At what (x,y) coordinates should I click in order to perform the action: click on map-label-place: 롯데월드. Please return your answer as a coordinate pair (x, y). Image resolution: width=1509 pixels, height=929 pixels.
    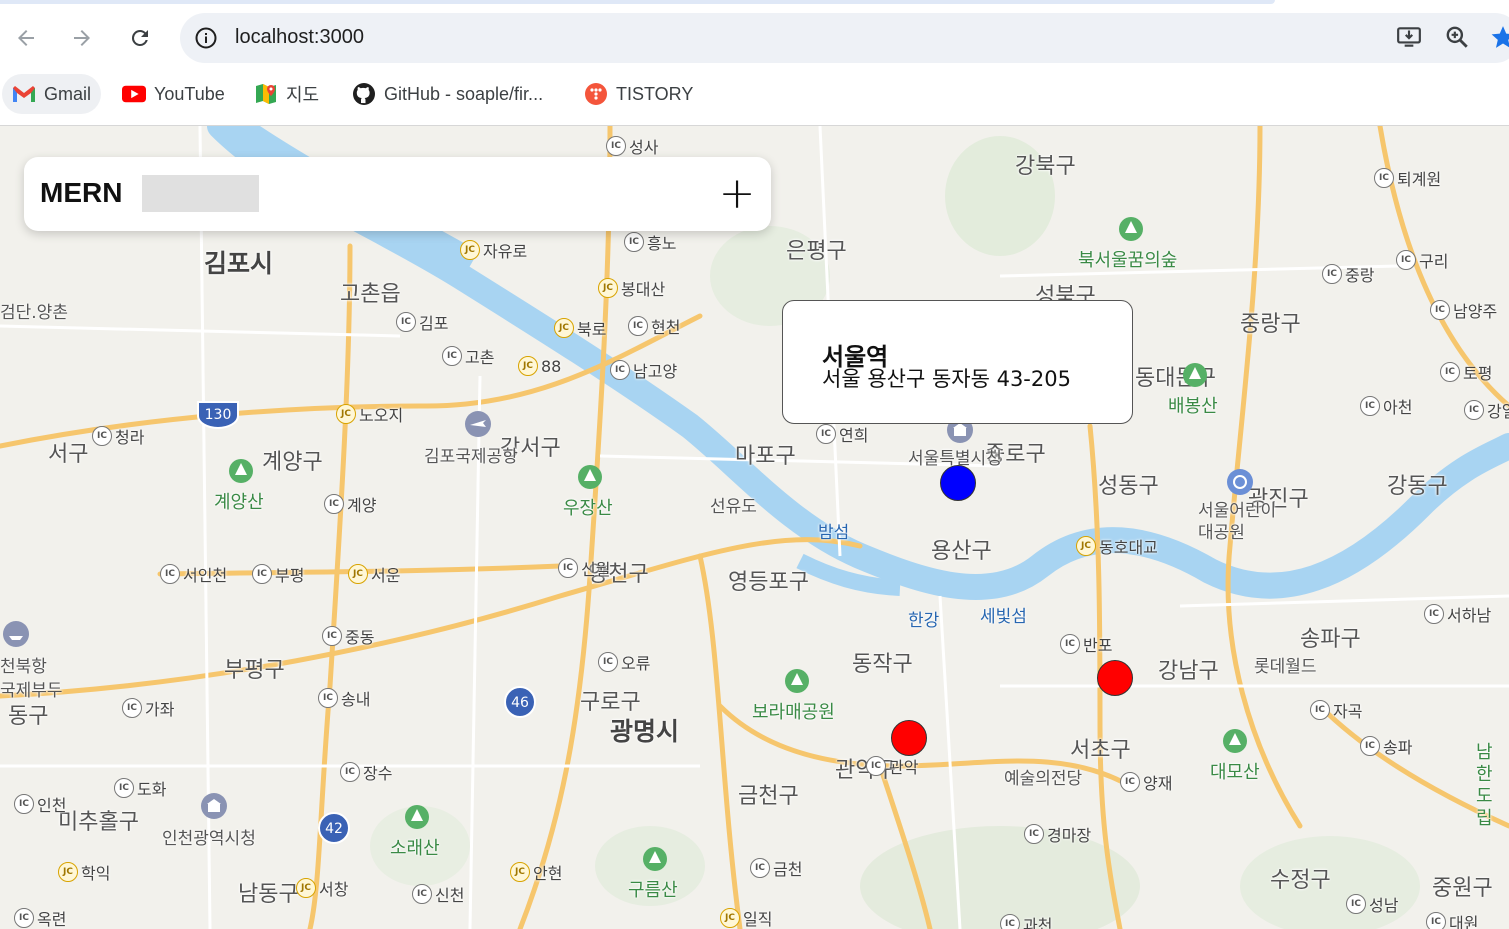
    Looking at the image, I should click on (1285, 667).